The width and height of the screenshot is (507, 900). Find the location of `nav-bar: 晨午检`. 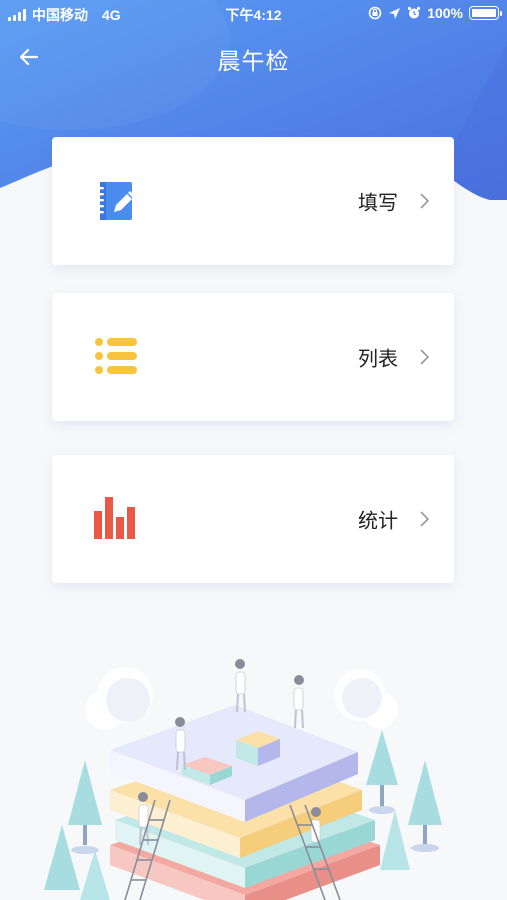

nav-bar: 晨午检 is located at coordinates (253, 57).